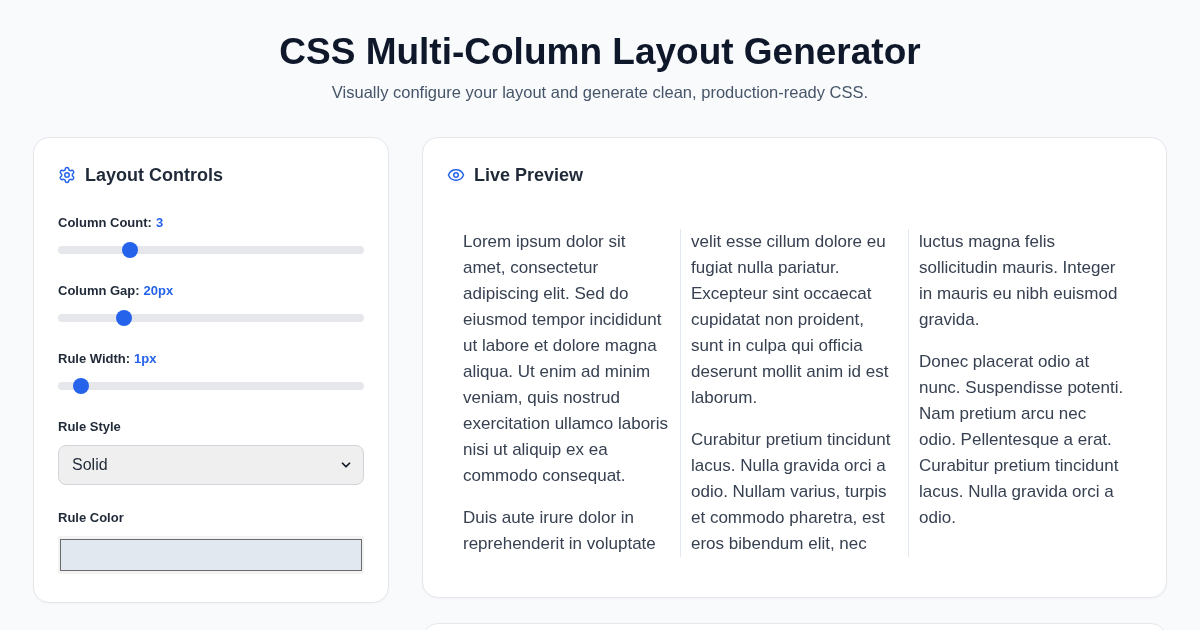  Describe the element at coordinates (154, 175) in the screenshot. I see `panel-title: Layout Controls` at that location.